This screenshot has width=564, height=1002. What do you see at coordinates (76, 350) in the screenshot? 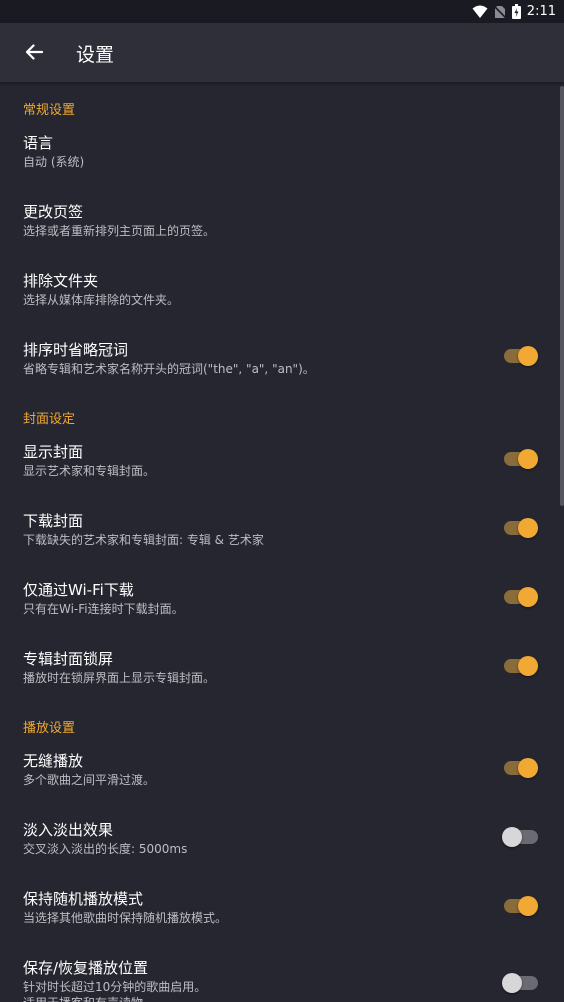
I see `pref-title: 排序时省略冠词` at bounding box center [76, 350].